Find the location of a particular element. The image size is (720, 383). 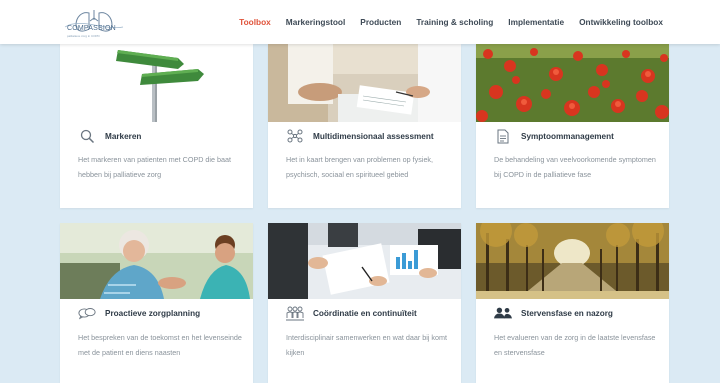

nav-toolbox: Toolbox is located at coordinates (255, 22).